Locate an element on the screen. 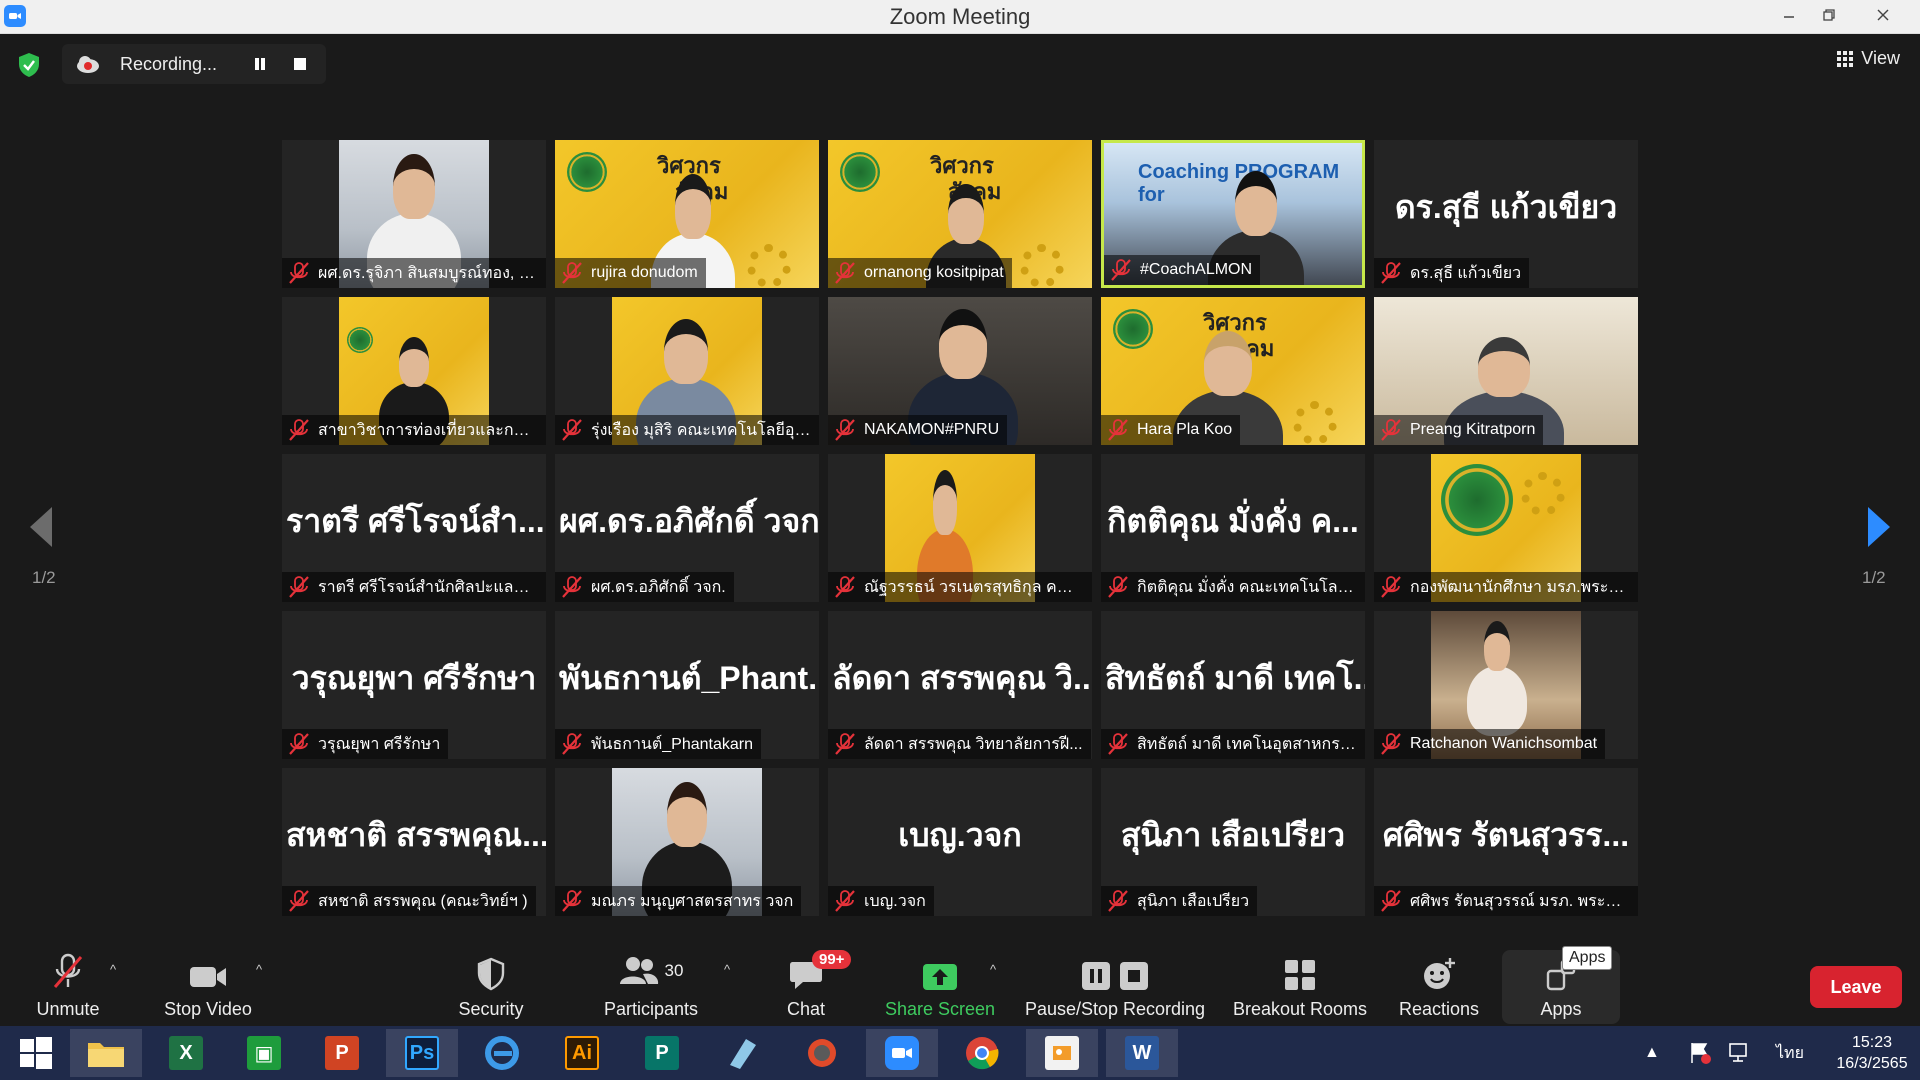 The height and width of the screenshot is (1080, 1920). participant-tile: วิศวกรสังคมrujira donudom is located at coordinates (687, 214).